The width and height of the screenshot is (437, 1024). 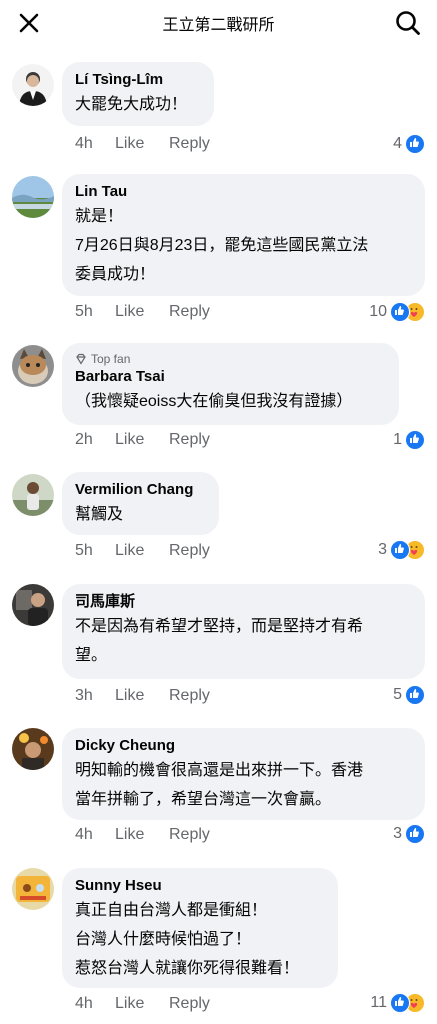 What do you see at coordinates (131, 104) in the screenshot?
I see `comment-text: 大罷免大成功！` at bounding box center [131, 104].